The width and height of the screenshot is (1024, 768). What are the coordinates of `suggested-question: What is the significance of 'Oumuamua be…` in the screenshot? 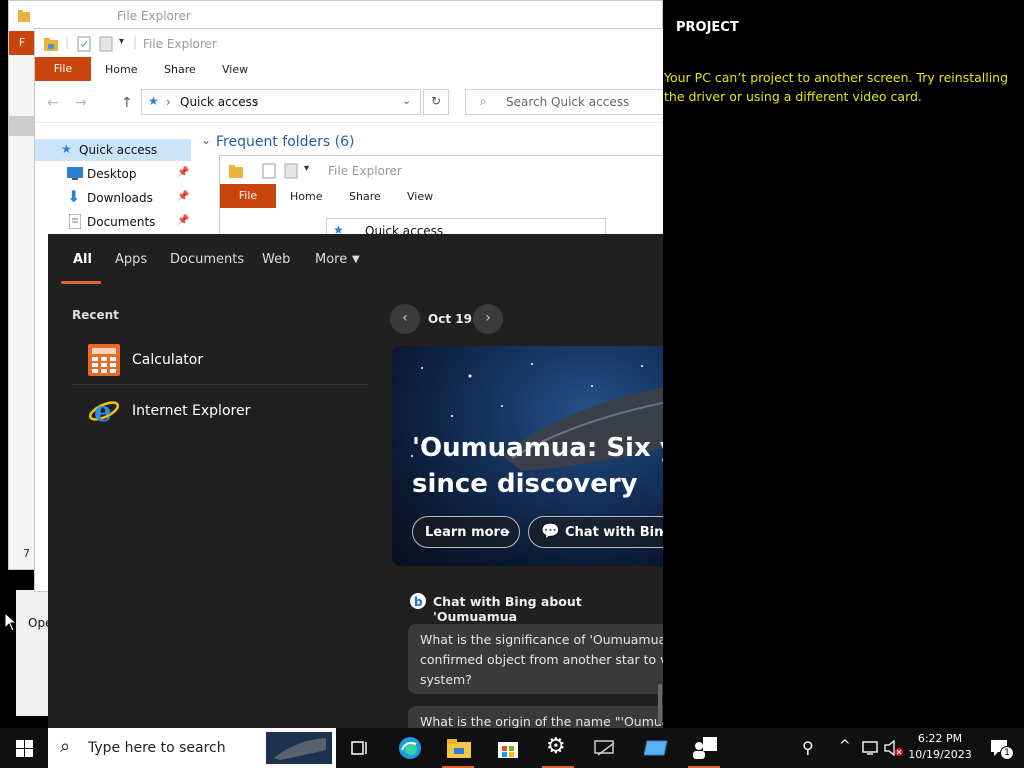 It's located at (535, 659).